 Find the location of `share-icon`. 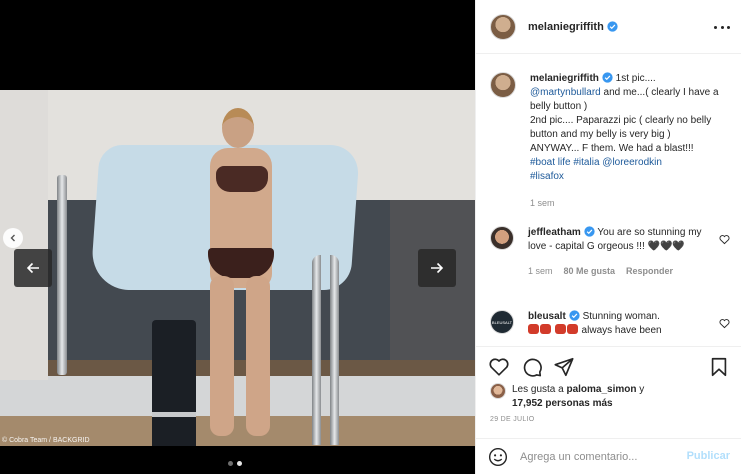

share-icon is located at coordinates (564, 367).